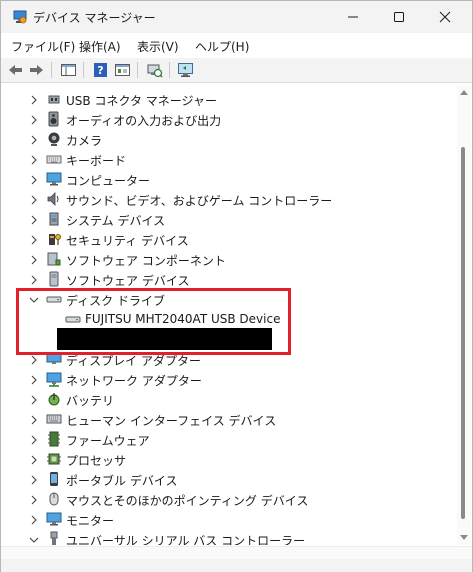  Describe the element at coordinates (54, 159) in the screenshot. I see `keyboard-icon` at that location.